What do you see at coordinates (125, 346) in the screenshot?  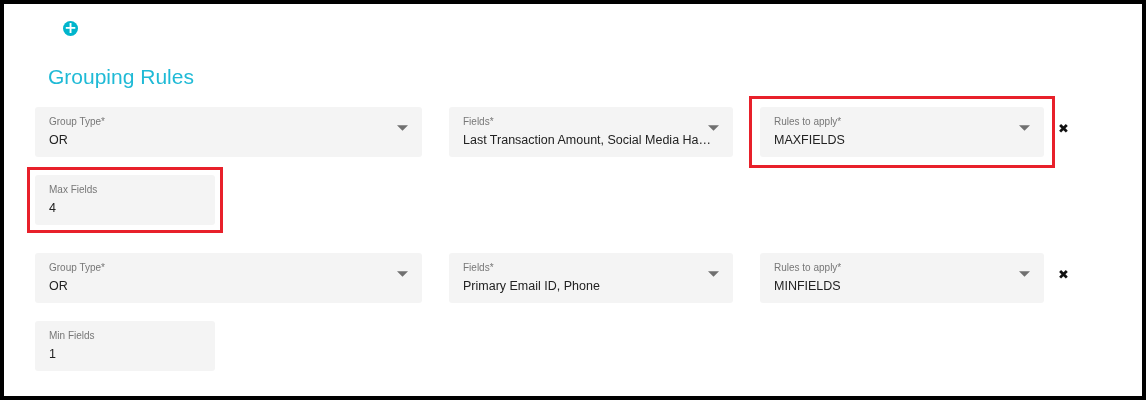 I see `input-field: Min Fields 1` at bounding box center [125, 346].